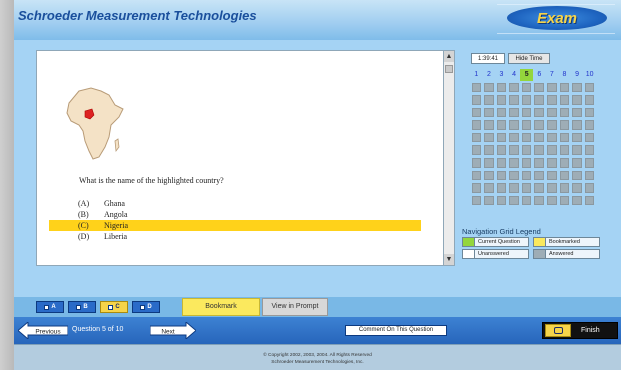  Describe the element at coordinates (235, 203) in the screenshot. I see `option-a: (A) Ghana` at that location.